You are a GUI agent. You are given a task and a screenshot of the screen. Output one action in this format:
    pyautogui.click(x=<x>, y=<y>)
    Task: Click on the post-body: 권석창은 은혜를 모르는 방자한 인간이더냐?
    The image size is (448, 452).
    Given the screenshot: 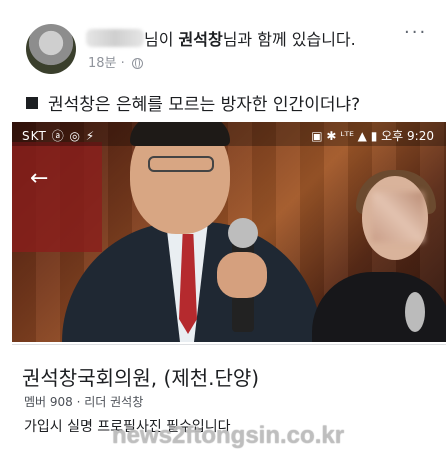 What is the action you would take?
    pyautogui.click(x=204, y=105)
    